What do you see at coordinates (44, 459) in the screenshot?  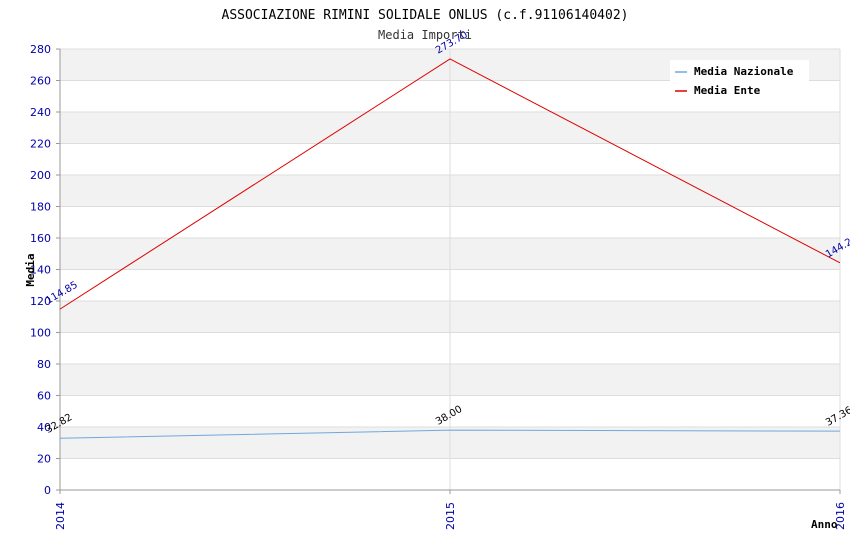 I see `y-tick-label: 20` at bounding box center [44, 459].